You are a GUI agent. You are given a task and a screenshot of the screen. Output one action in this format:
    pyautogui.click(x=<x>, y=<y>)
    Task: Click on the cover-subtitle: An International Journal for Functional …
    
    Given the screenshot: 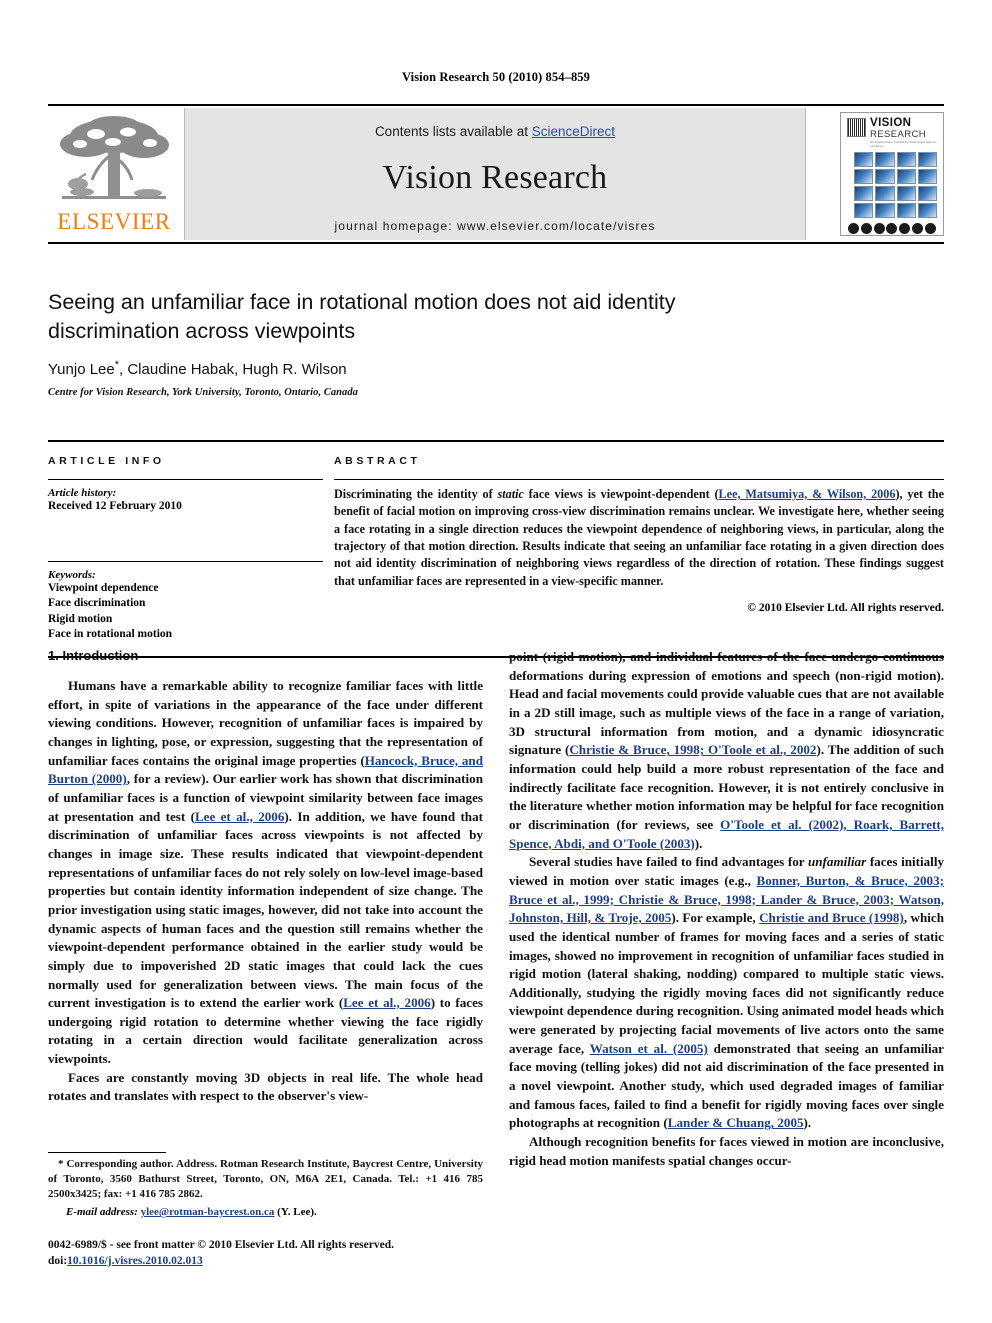 What is the action you would take?
    pyautogui.click(x=903, y=144)
    